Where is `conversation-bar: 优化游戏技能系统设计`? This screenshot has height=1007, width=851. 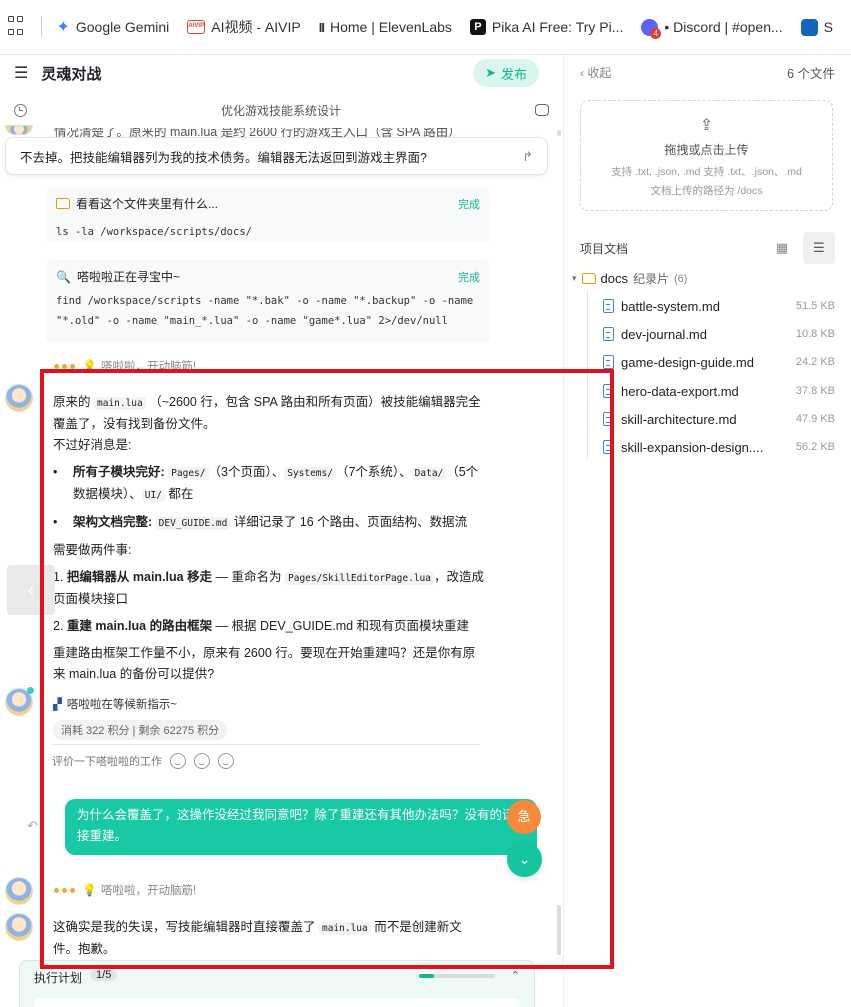
conversation-bar: 优化游戏技能系统设计 is located at coordinates (281, 110).